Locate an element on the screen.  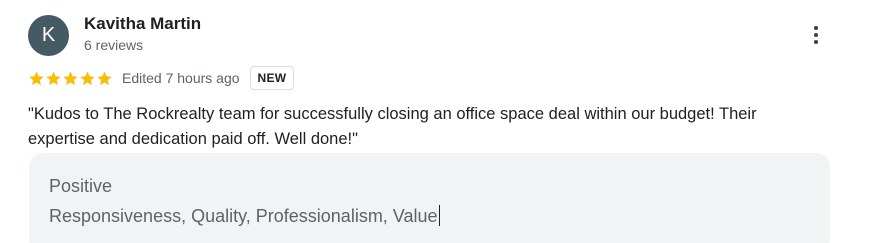
highlights-label: Positive is located at coordinates (81, 186).